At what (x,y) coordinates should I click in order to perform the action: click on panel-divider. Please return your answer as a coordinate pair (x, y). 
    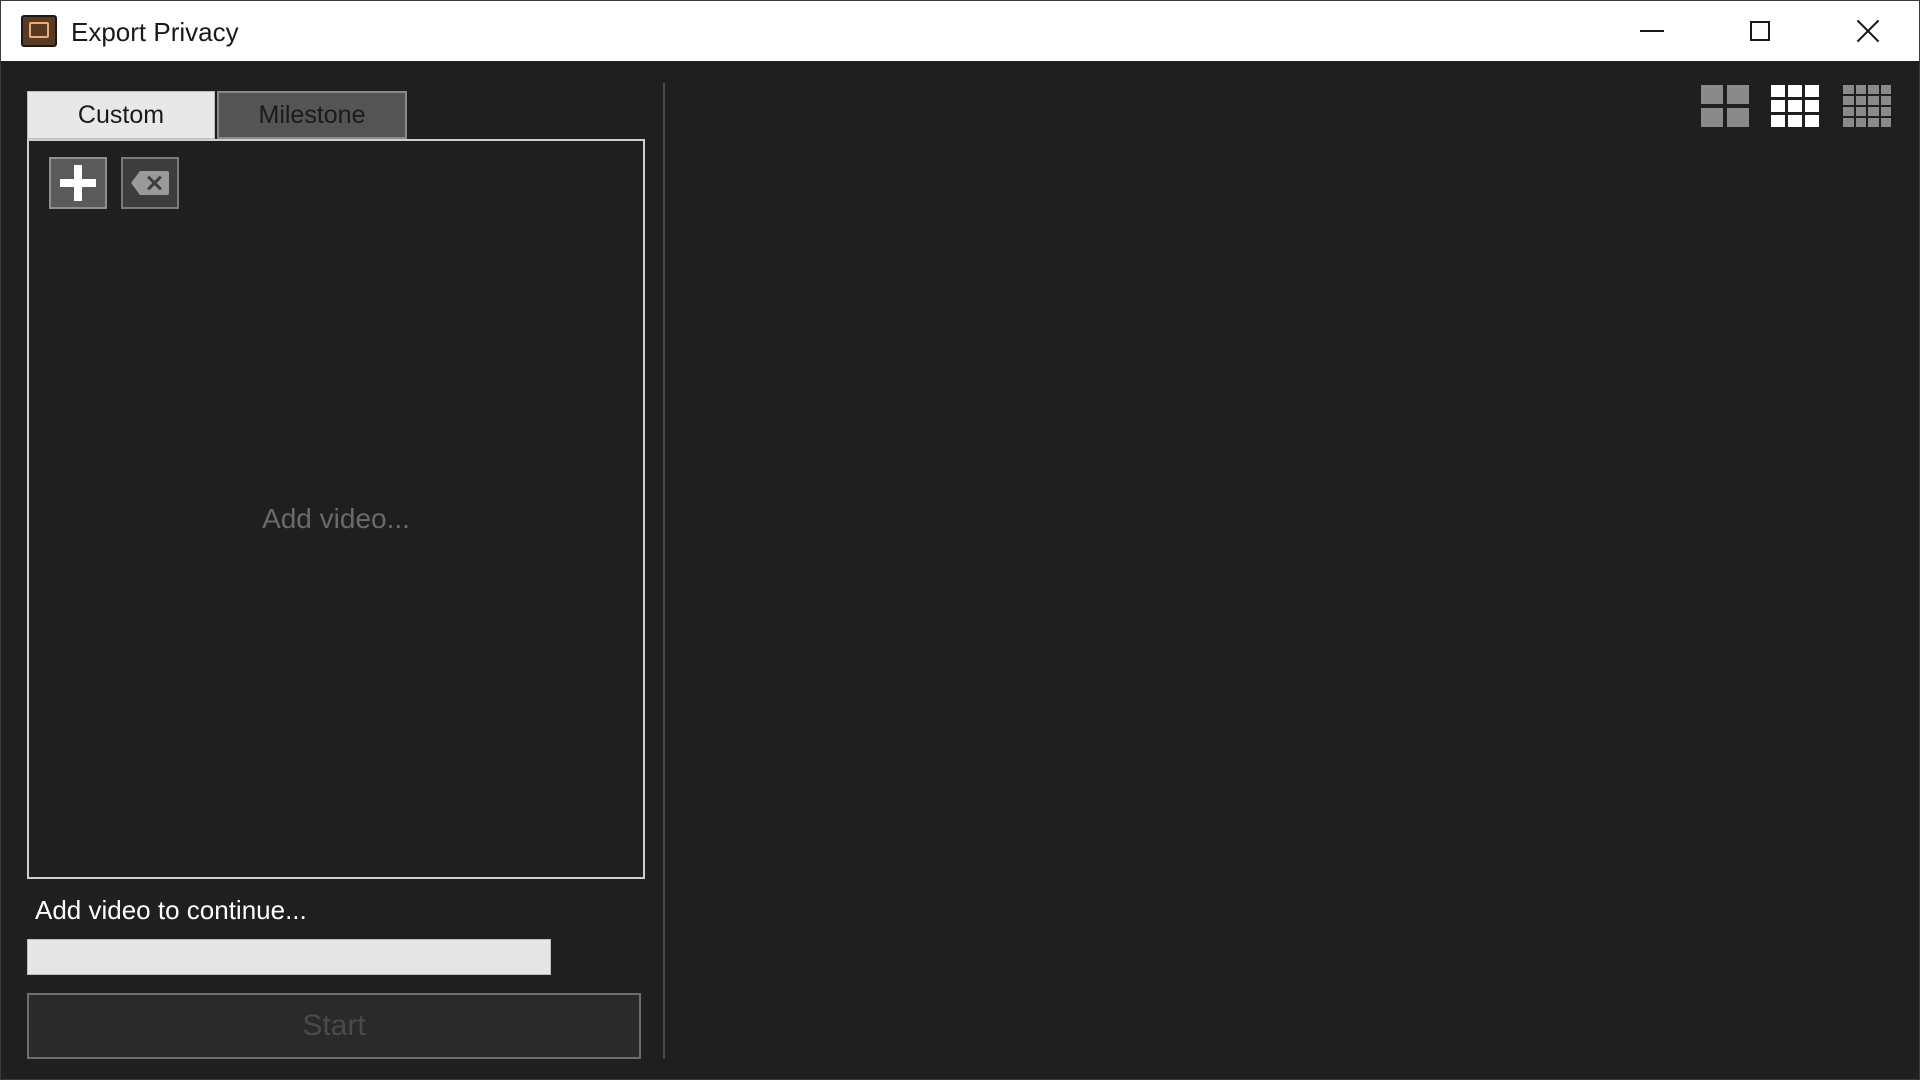
    Looking at the image, I should click on (664, 571).